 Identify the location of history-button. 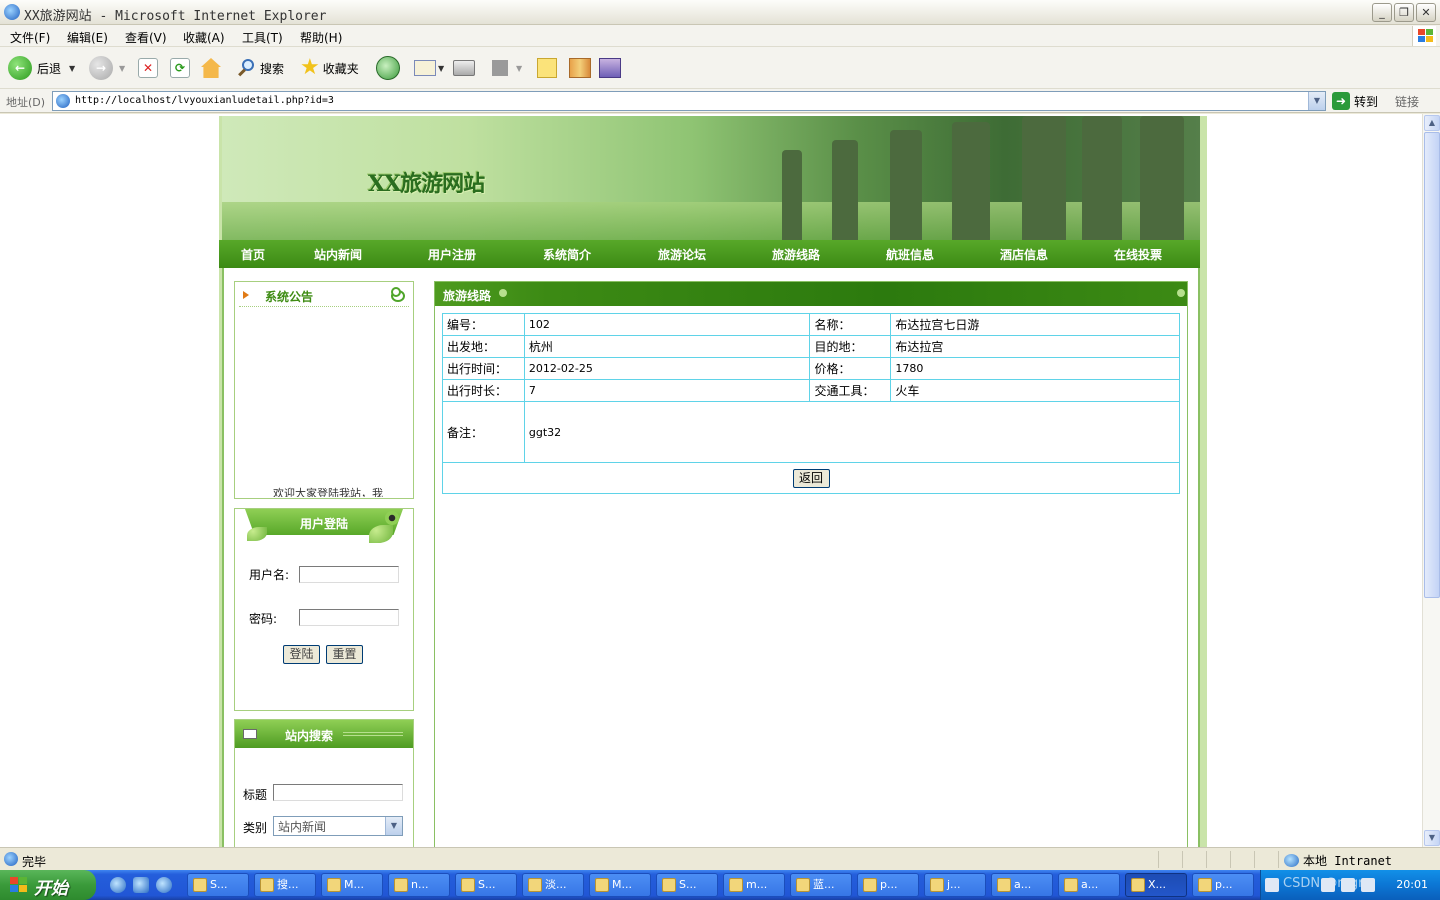
(388, 68).